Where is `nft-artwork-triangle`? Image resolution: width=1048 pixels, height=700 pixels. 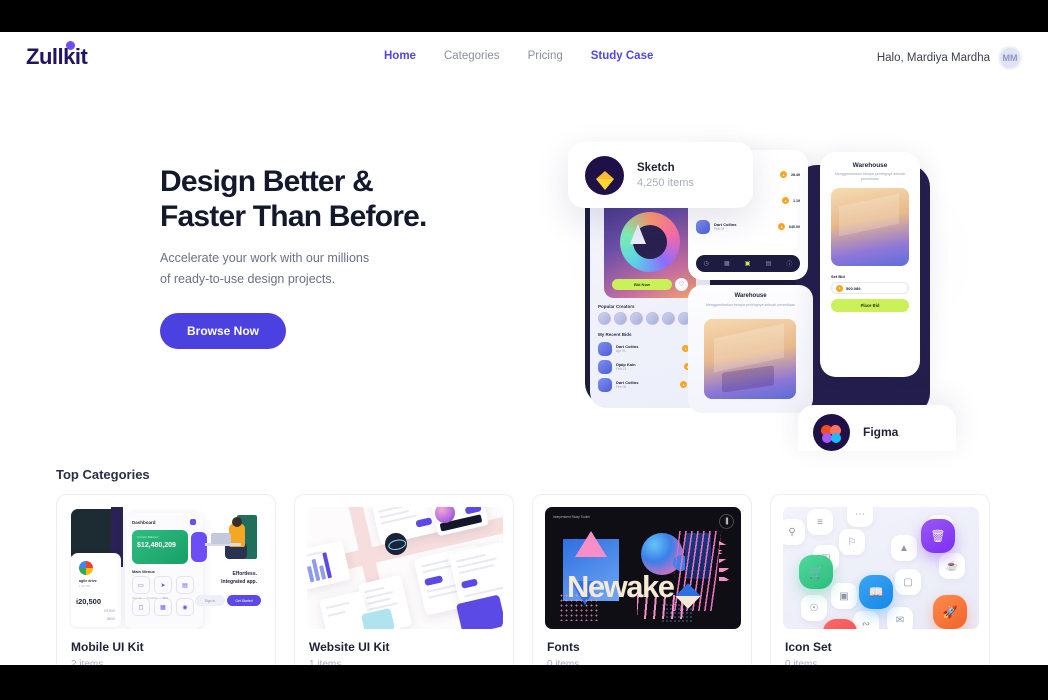
nft-artwork-triangle is located at coordinates (638, 234).